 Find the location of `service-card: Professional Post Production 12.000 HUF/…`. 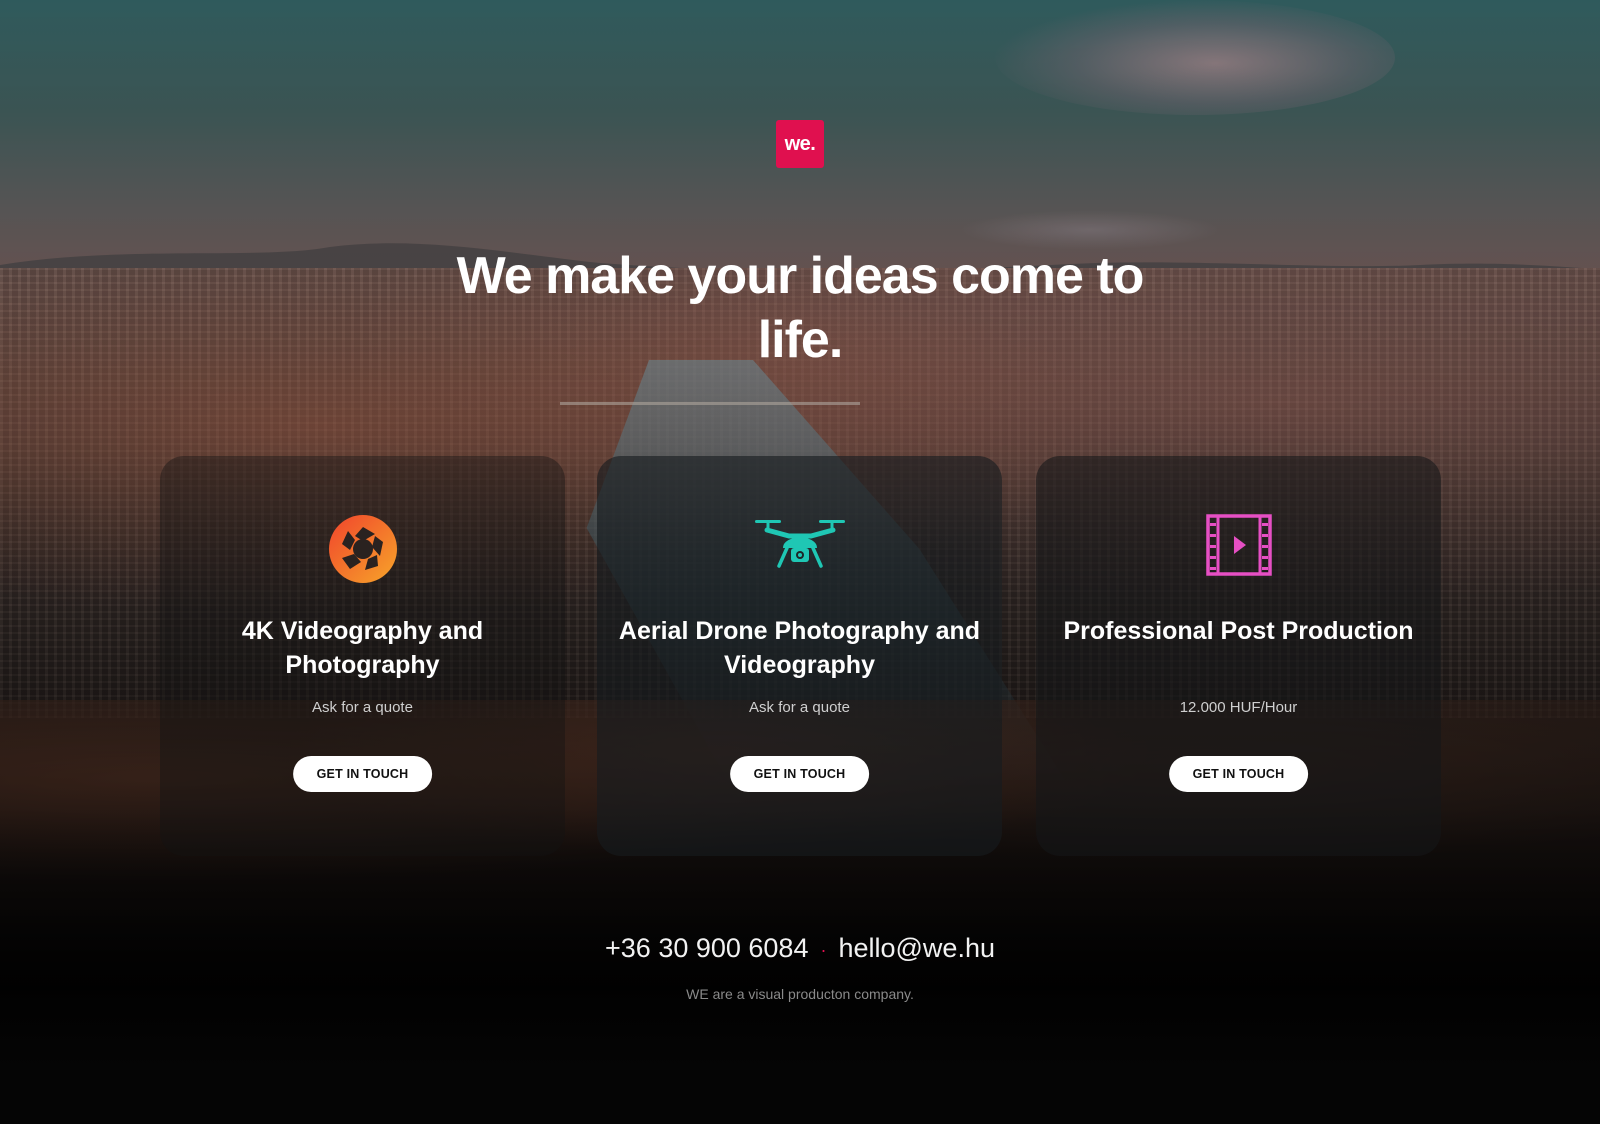

service-card: Professional Post Production 12.000 HUF/… is located at coordinates (1238, 656).